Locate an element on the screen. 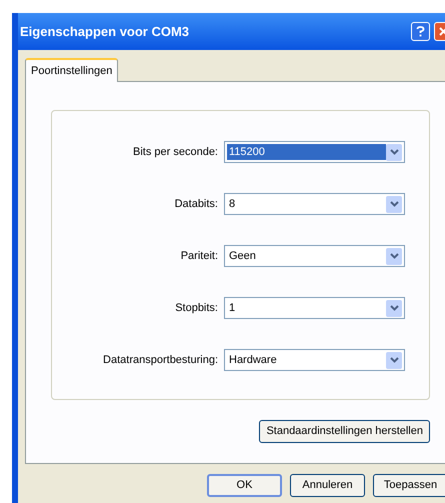 This screenshot has width=445, height=503. tab: Poortinstellingen is located at coordinates (71, 70).